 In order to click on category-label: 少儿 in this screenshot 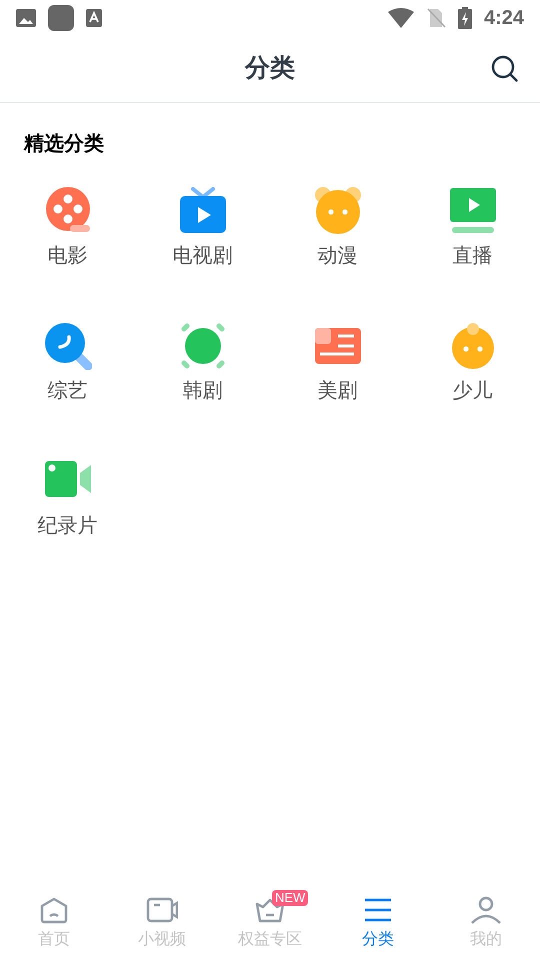, I will do `click(472, 391)`.